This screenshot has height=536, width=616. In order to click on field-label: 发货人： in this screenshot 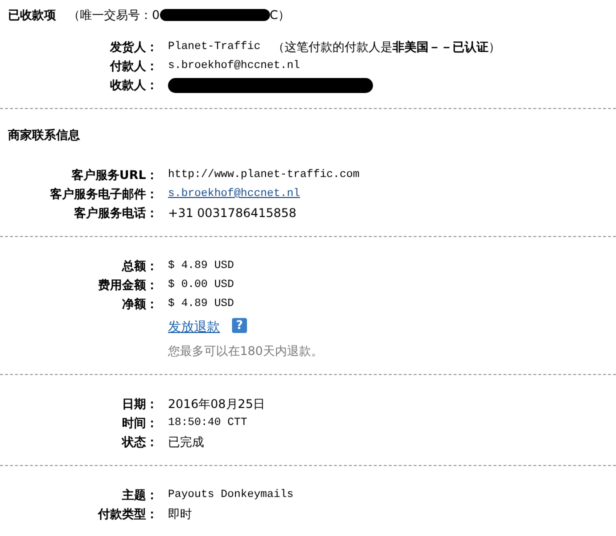, I will do `click(133, 47)`.